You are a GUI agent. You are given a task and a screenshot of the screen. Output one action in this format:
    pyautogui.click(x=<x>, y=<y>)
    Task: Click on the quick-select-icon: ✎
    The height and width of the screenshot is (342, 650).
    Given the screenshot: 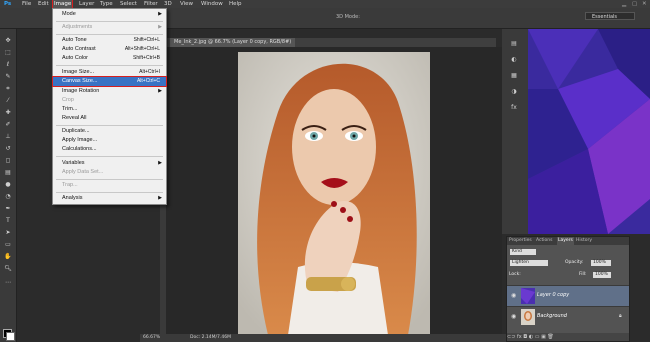 What is the action you would take?
    pyautogui.click(x=8, y=76)
    